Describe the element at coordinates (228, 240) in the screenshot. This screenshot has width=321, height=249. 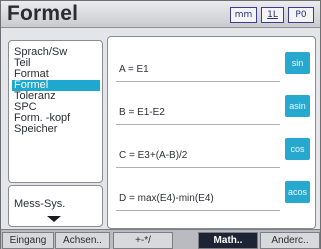
I see `tab-math: Math..` at that location.